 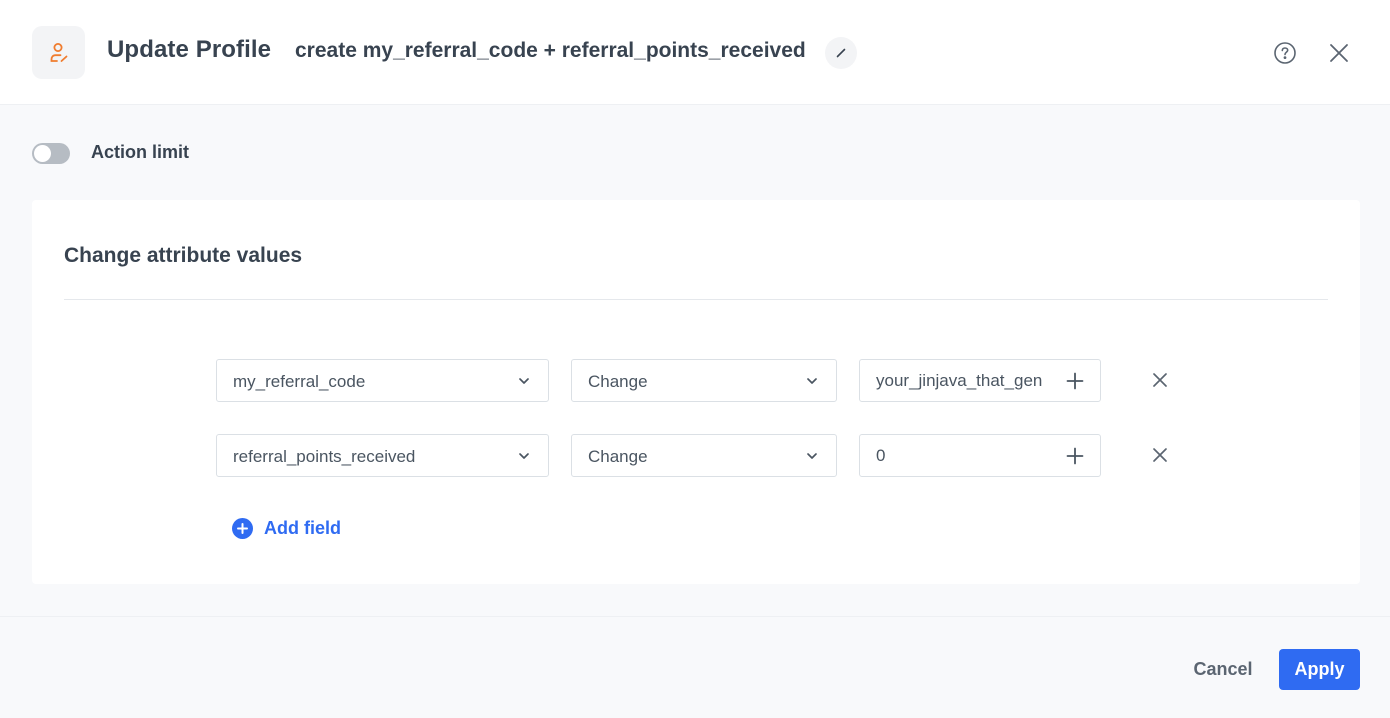 I want to click on apply-button: Apply, so click(x=1319, y=669).